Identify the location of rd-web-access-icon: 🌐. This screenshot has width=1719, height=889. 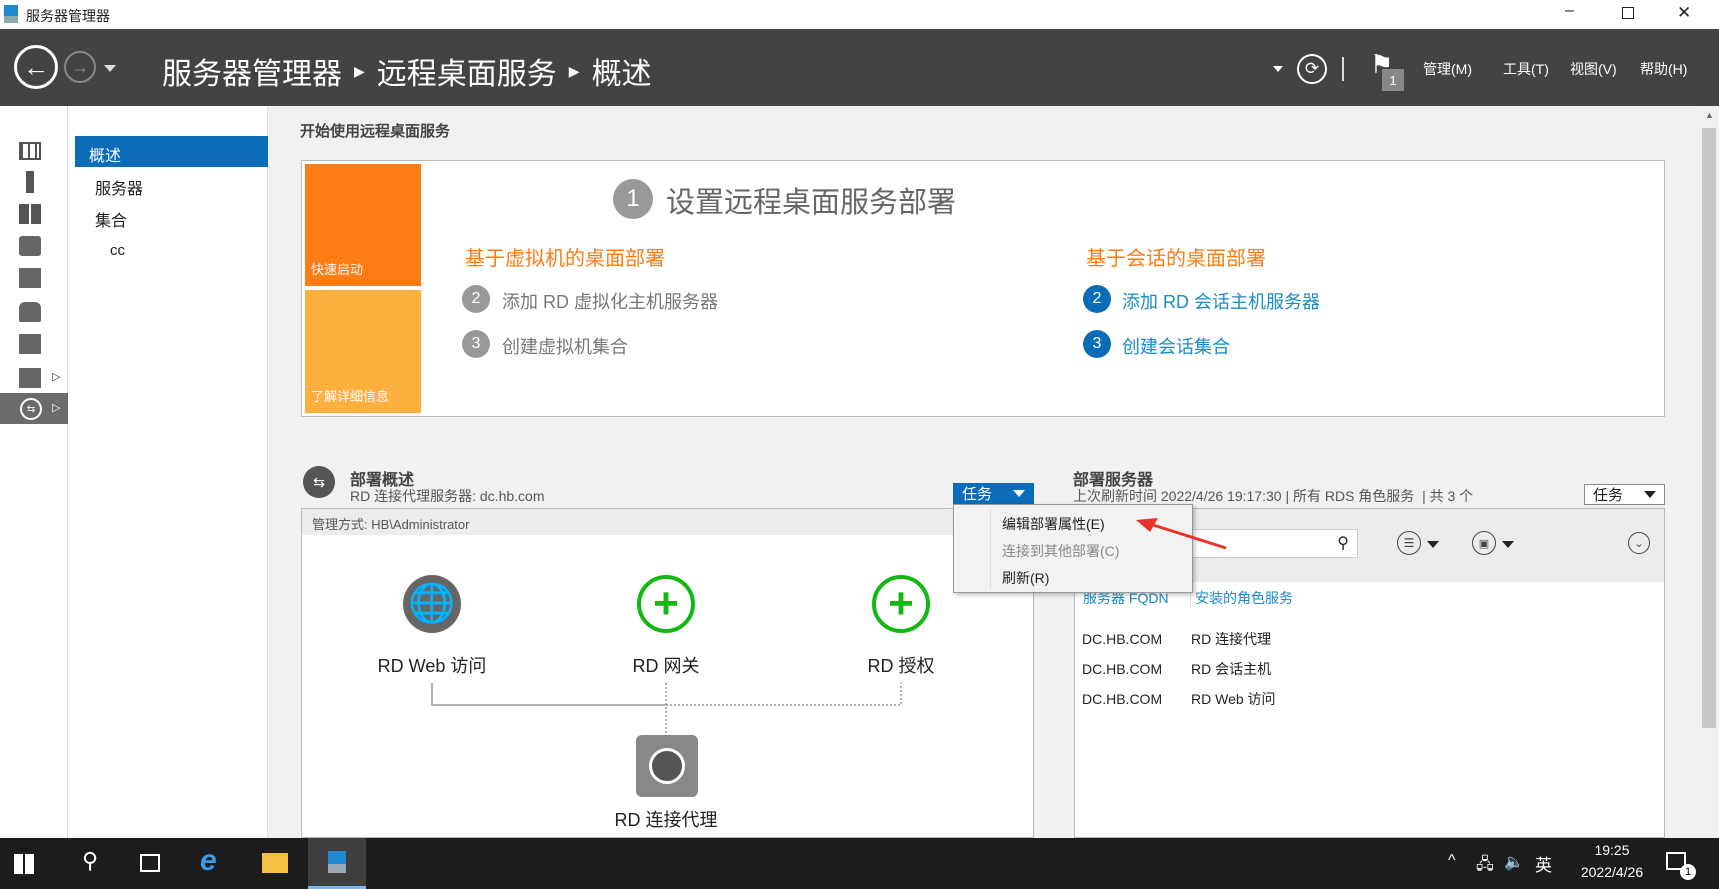
(432, 604).